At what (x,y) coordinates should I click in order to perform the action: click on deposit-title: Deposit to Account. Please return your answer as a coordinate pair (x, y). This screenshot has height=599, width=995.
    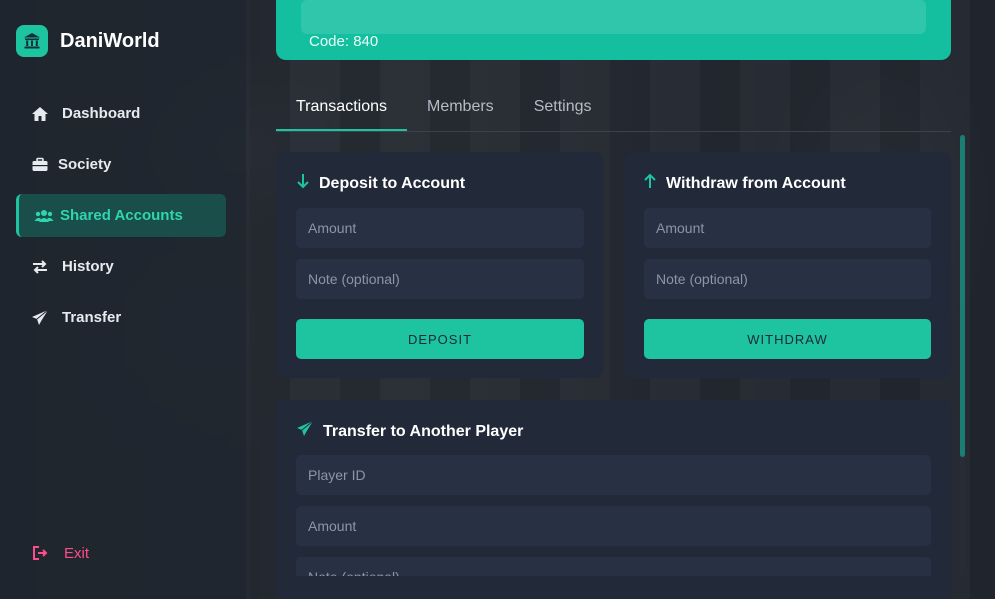
    Looking at the image, I should click on (380, 183).